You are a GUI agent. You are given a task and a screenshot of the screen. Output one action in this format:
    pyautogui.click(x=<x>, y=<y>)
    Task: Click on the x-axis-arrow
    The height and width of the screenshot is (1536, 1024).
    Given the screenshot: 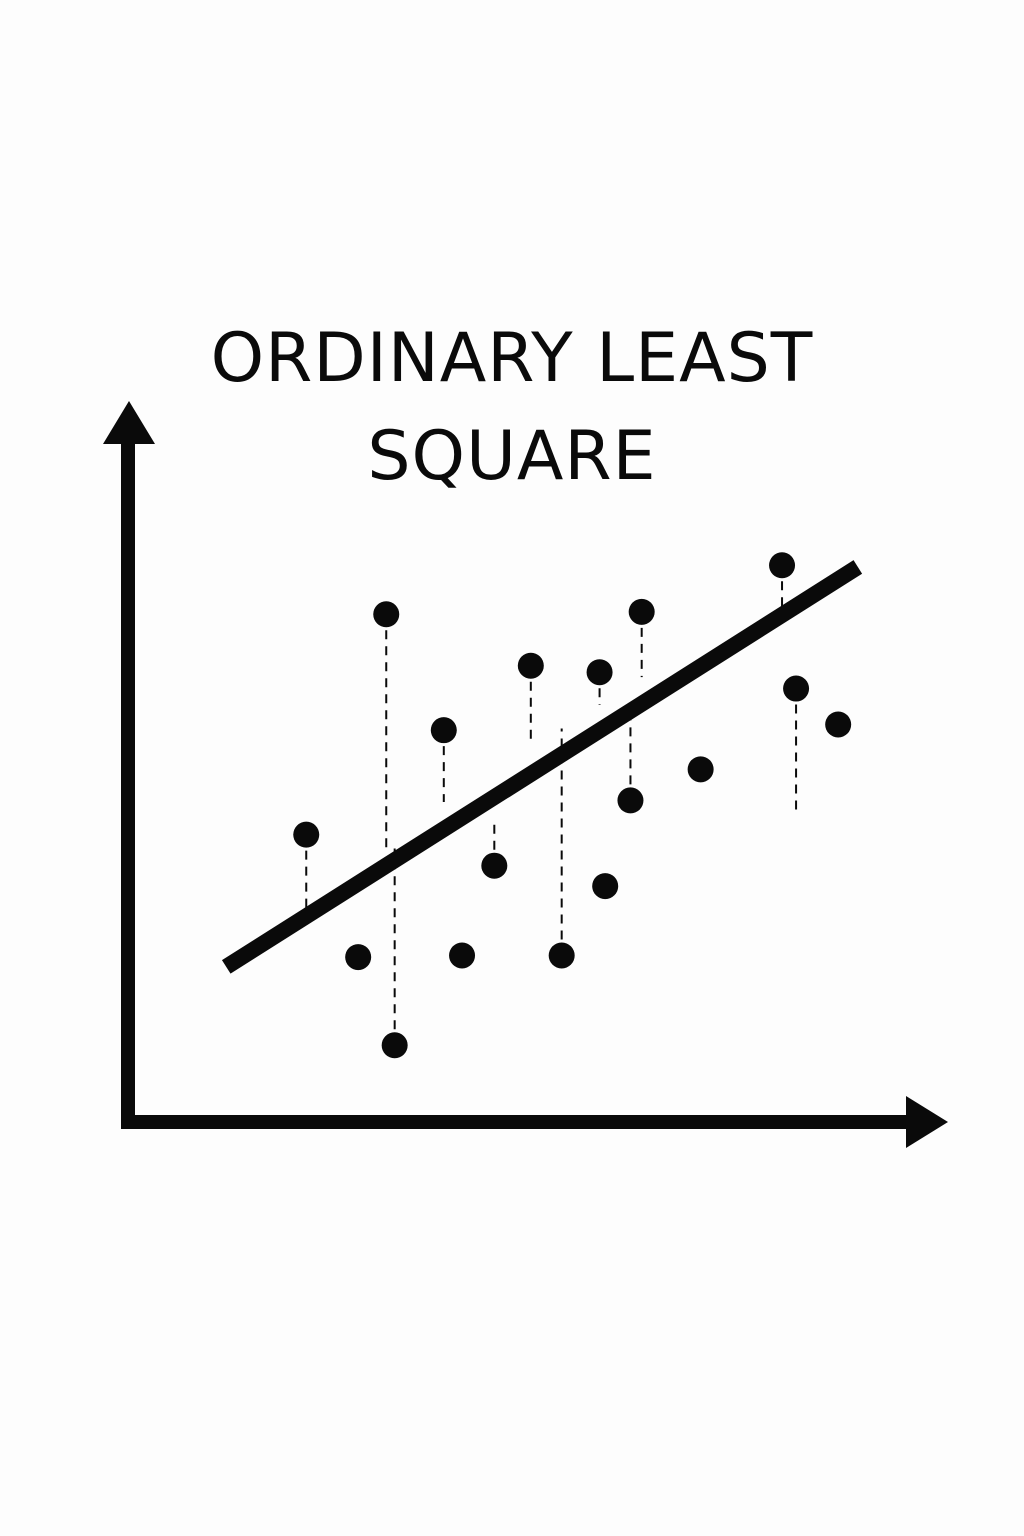 What is the action you would take?
    pyautogui.click(x=927, y=1122)
    